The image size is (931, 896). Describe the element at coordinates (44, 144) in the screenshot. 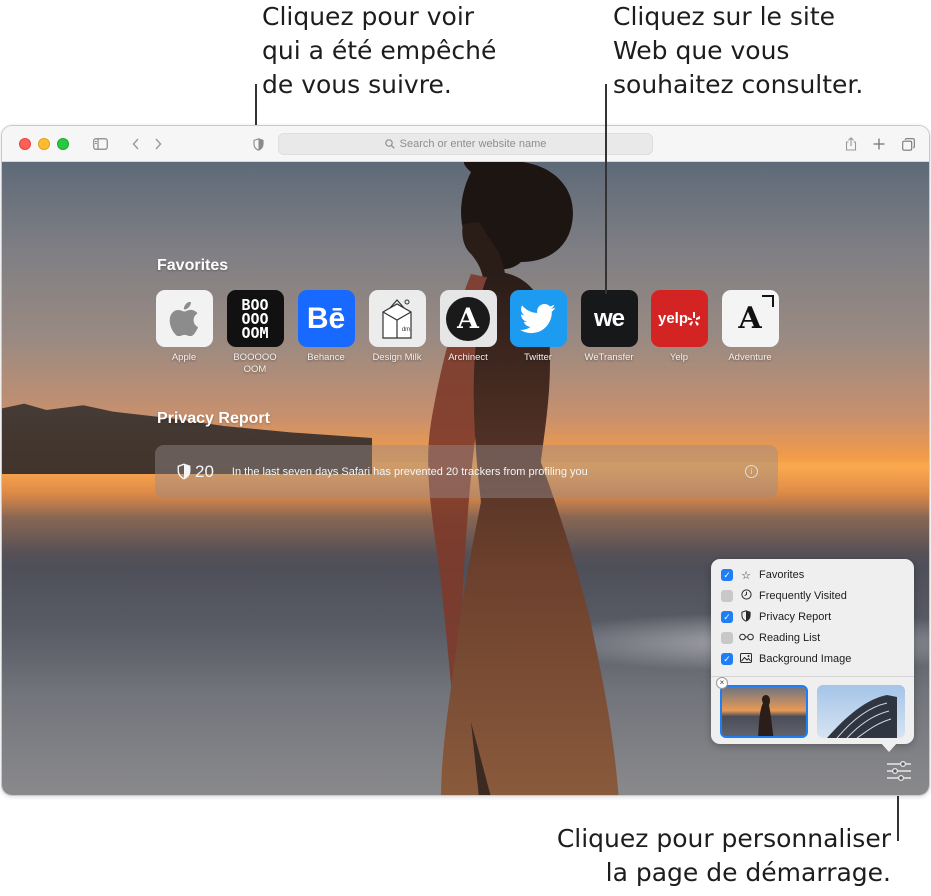

I see `minimize-window-button` at that location.